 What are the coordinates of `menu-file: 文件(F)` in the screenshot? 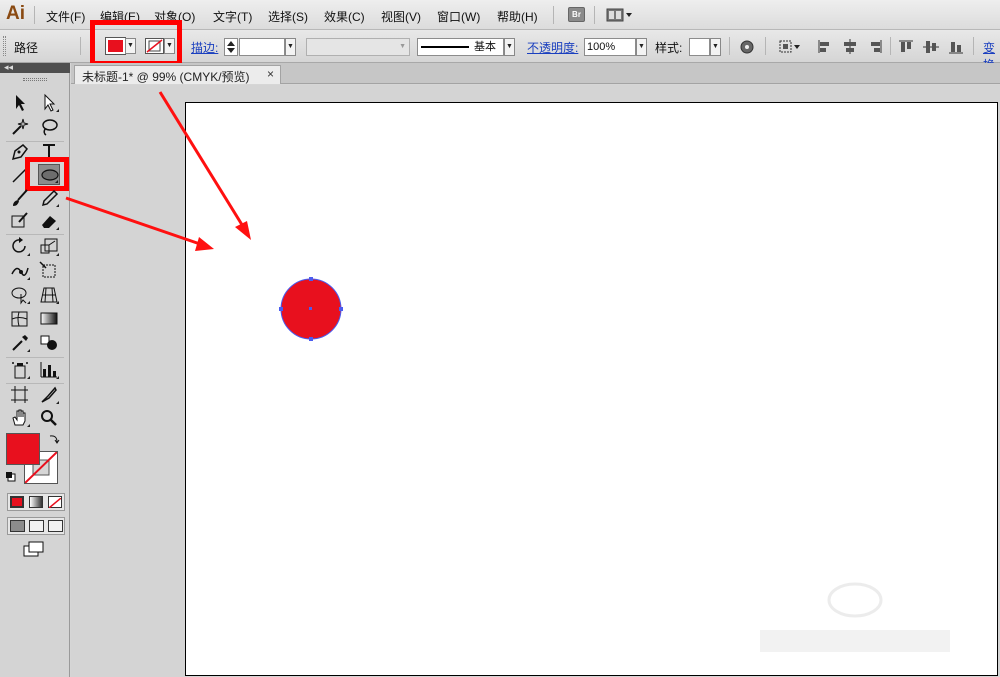 It's located at (65, 16).